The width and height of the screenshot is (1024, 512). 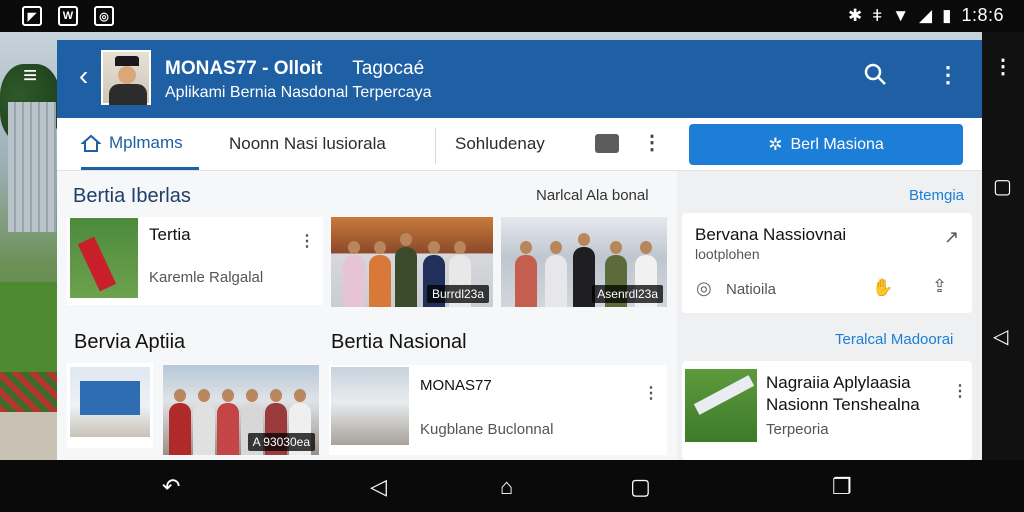 I want to click on news-card, so click(x=110, y=405).